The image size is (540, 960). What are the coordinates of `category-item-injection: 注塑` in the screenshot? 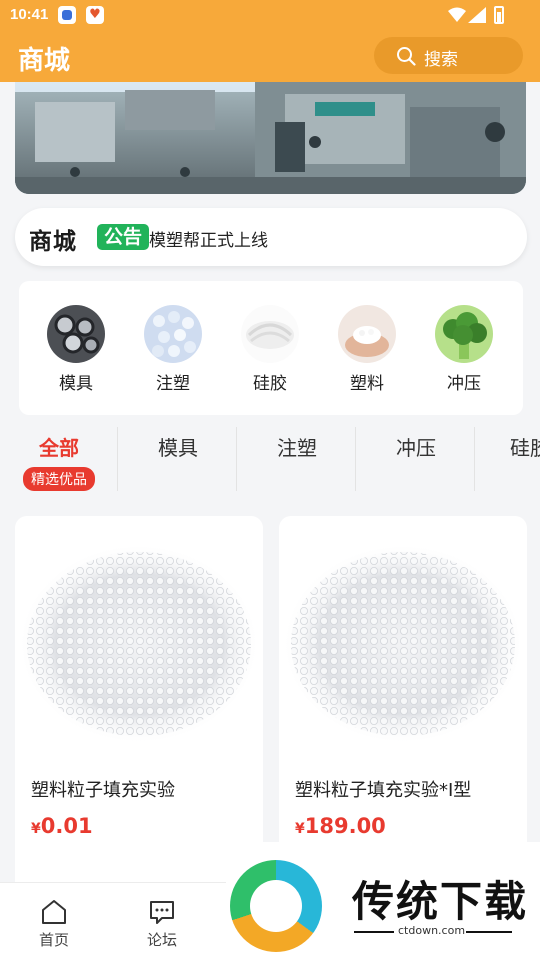 It's located at (173, 349).